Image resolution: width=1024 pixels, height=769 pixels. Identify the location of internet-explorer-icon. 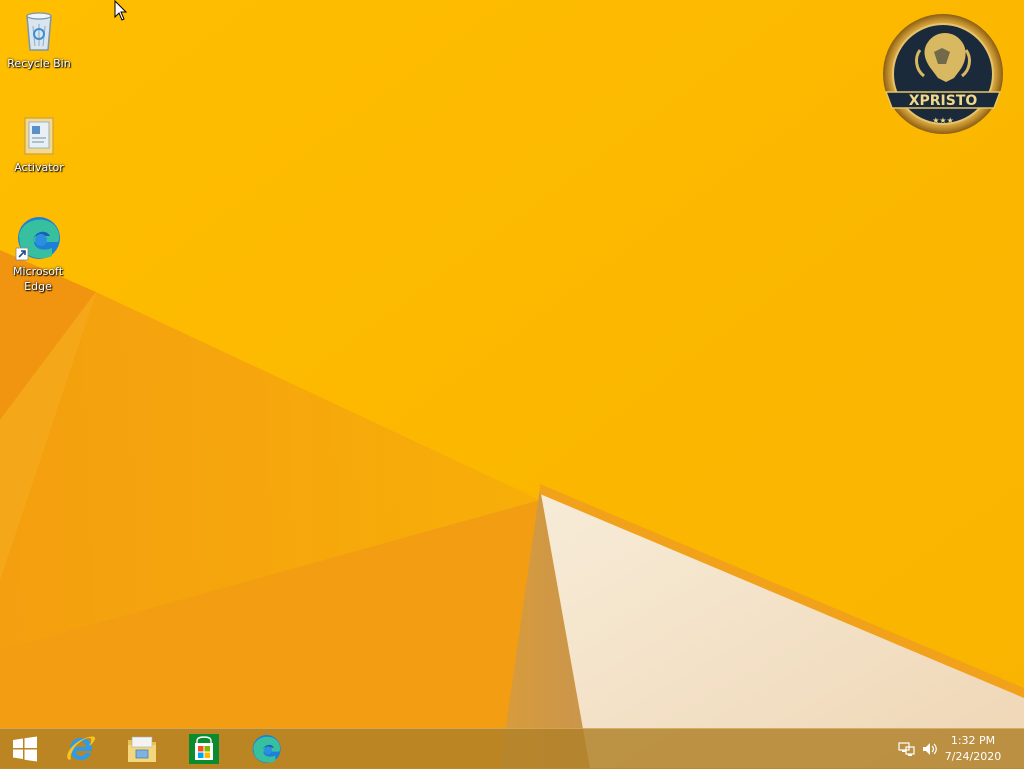
(81, 748).